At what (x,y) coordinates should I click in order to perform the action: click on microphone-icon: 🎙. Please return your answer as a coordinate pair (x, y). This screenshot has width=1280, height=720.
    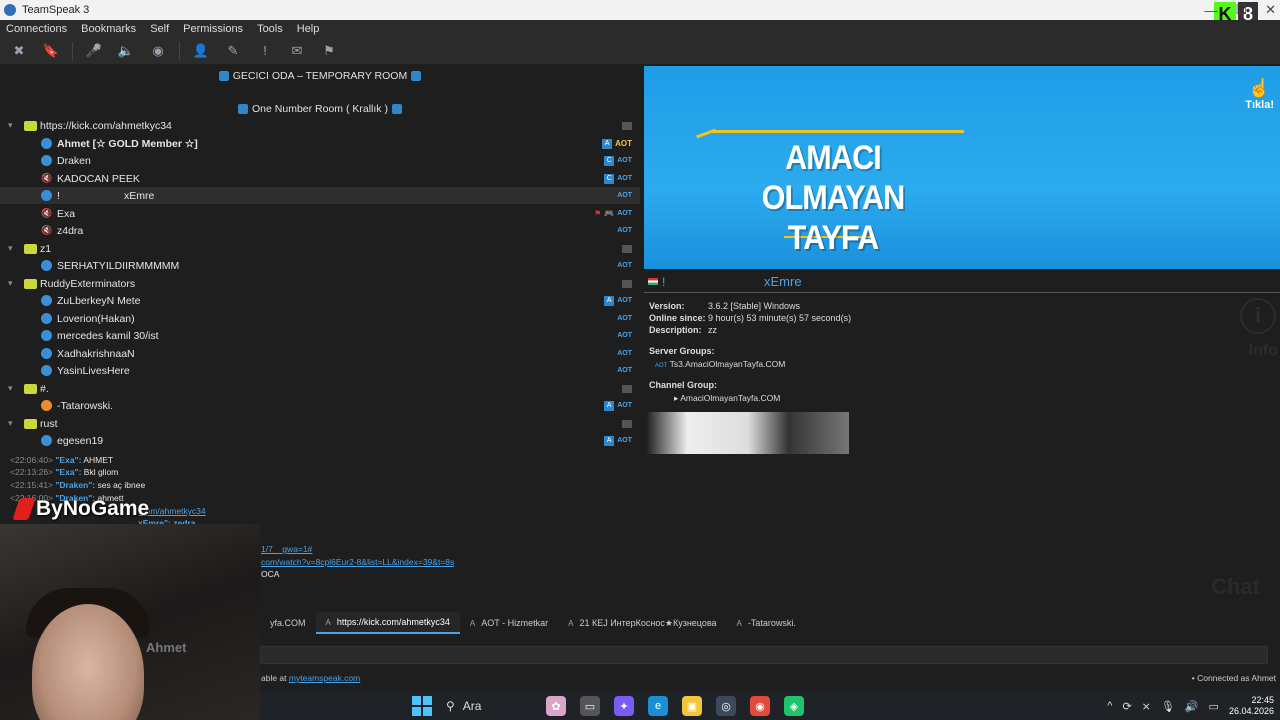
    Looking at the image, I should click on (1168, 706).